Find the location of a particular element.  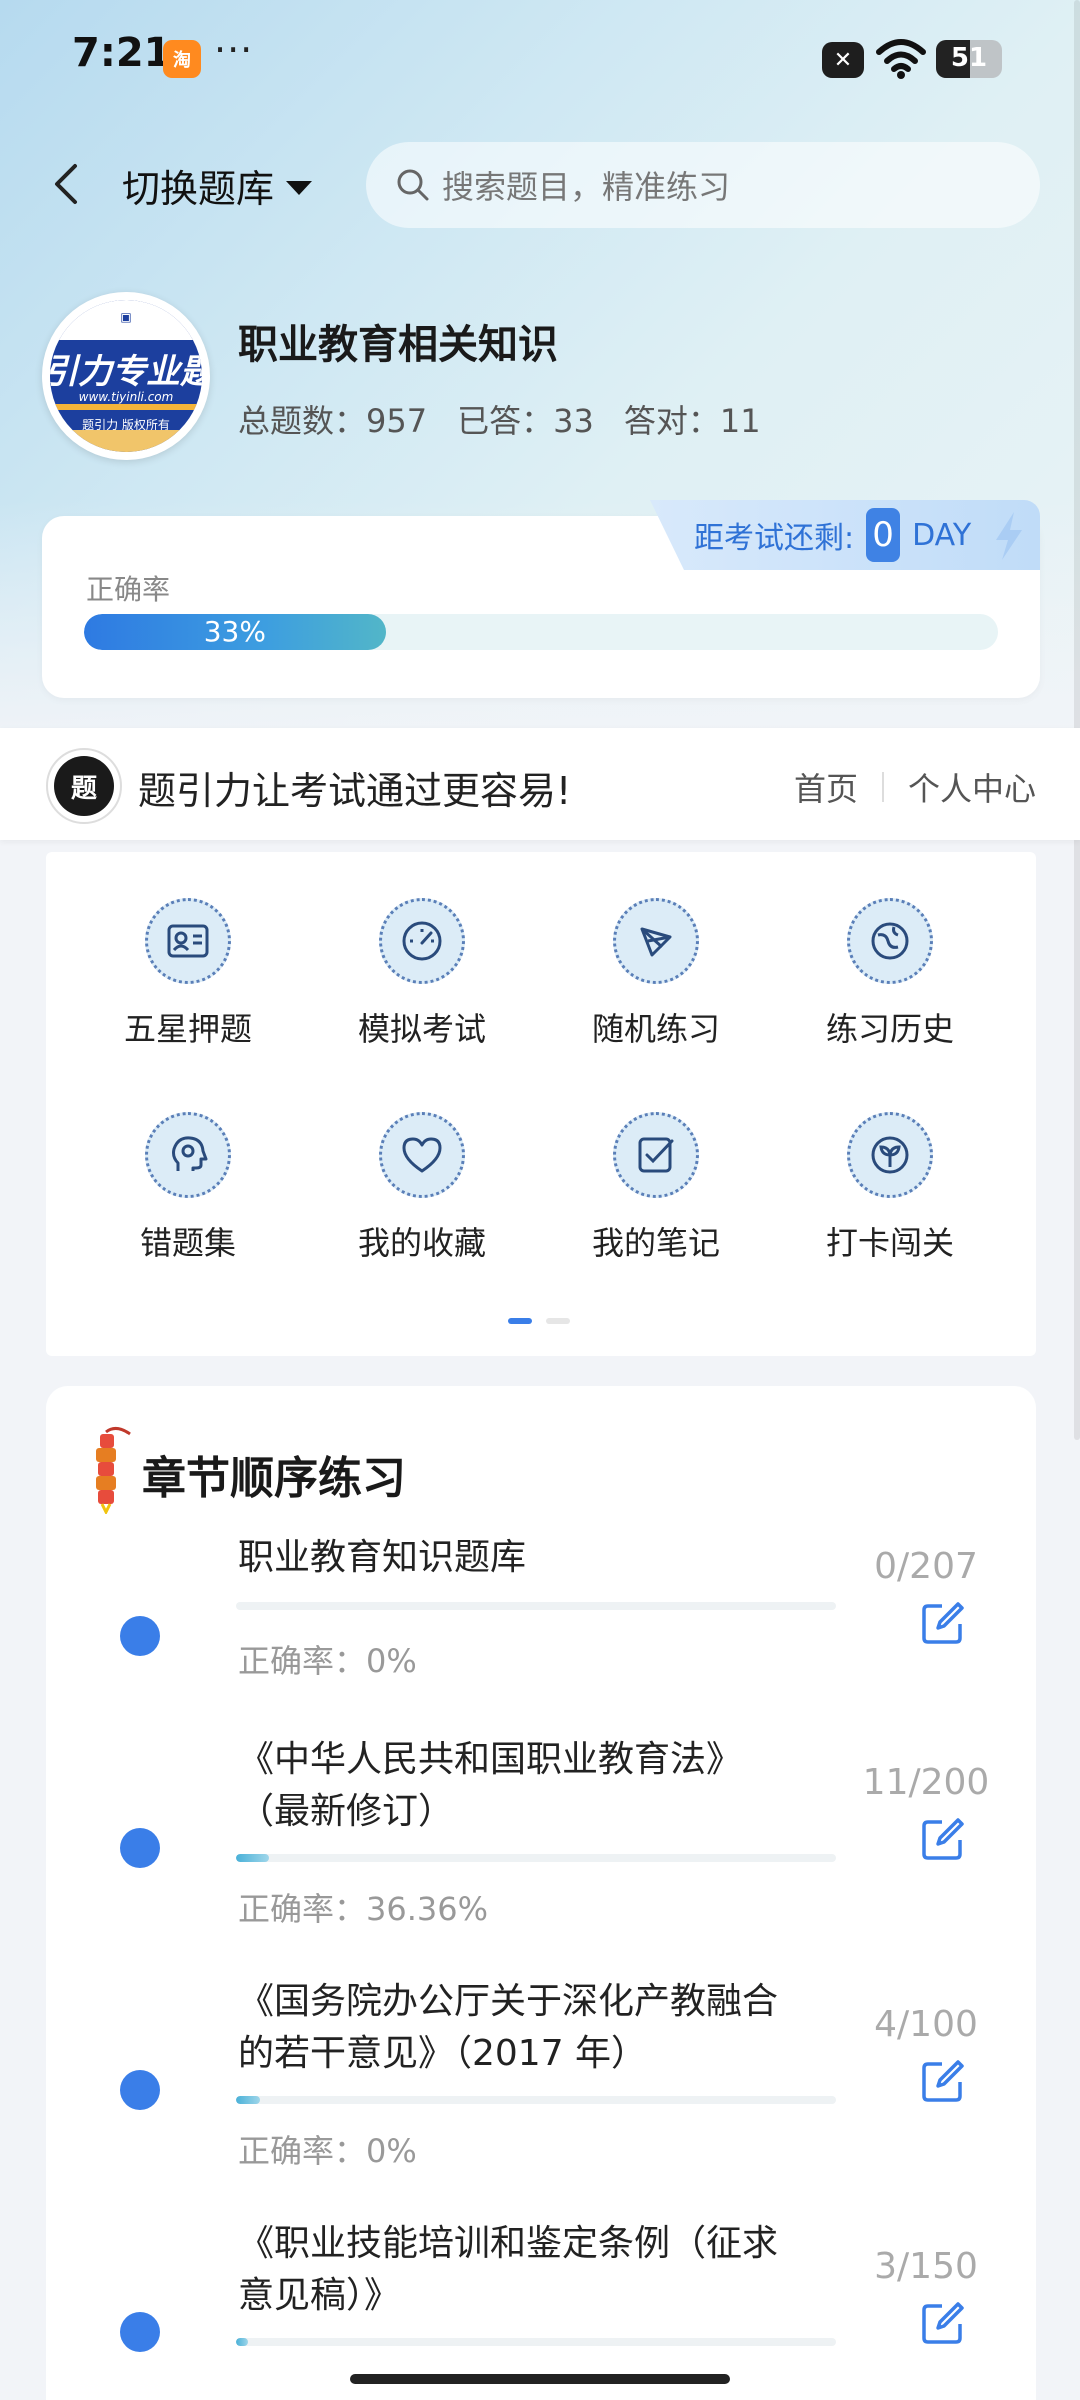

chapter-title-line: 职业教育知识题库 is located at coordinates (382, 1557).